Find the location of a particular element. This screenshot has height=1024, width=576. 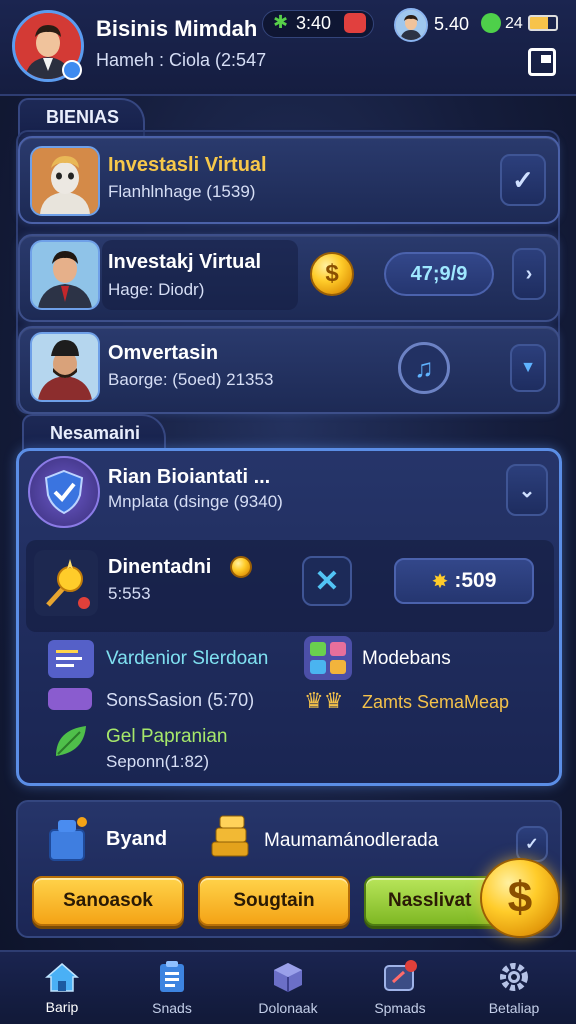

businessman-icon is located at coordinates (65, 275).